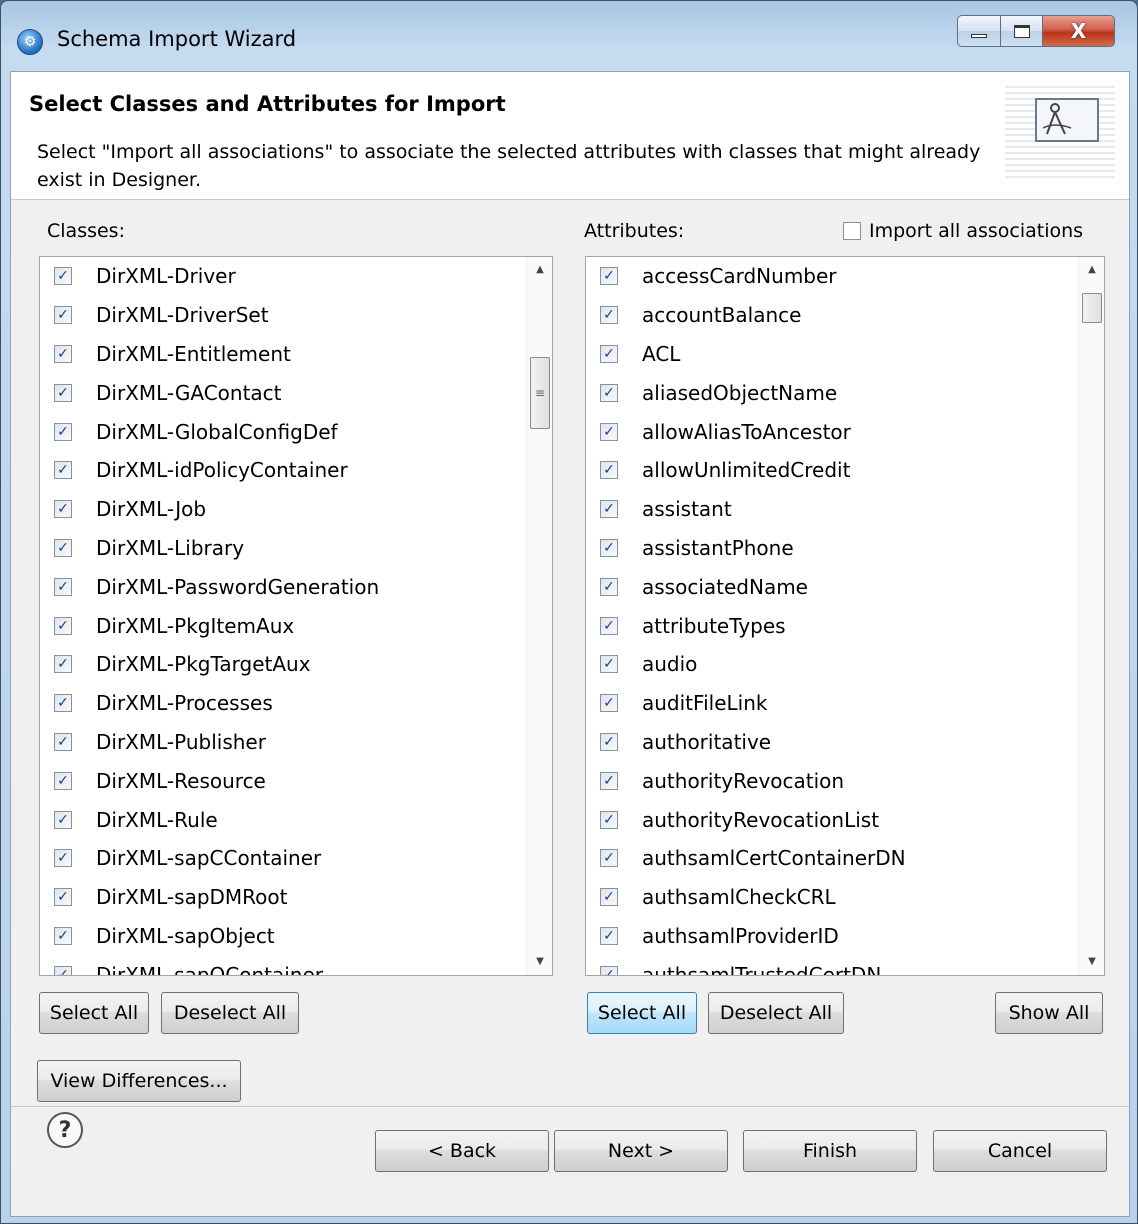 This screenshot has width=1138, height=1224. What do you see at coordinates (283, 703) in the screenshot?
I see `list-item: ✓ DirXML-Processes` at bounding box center [283, 703].